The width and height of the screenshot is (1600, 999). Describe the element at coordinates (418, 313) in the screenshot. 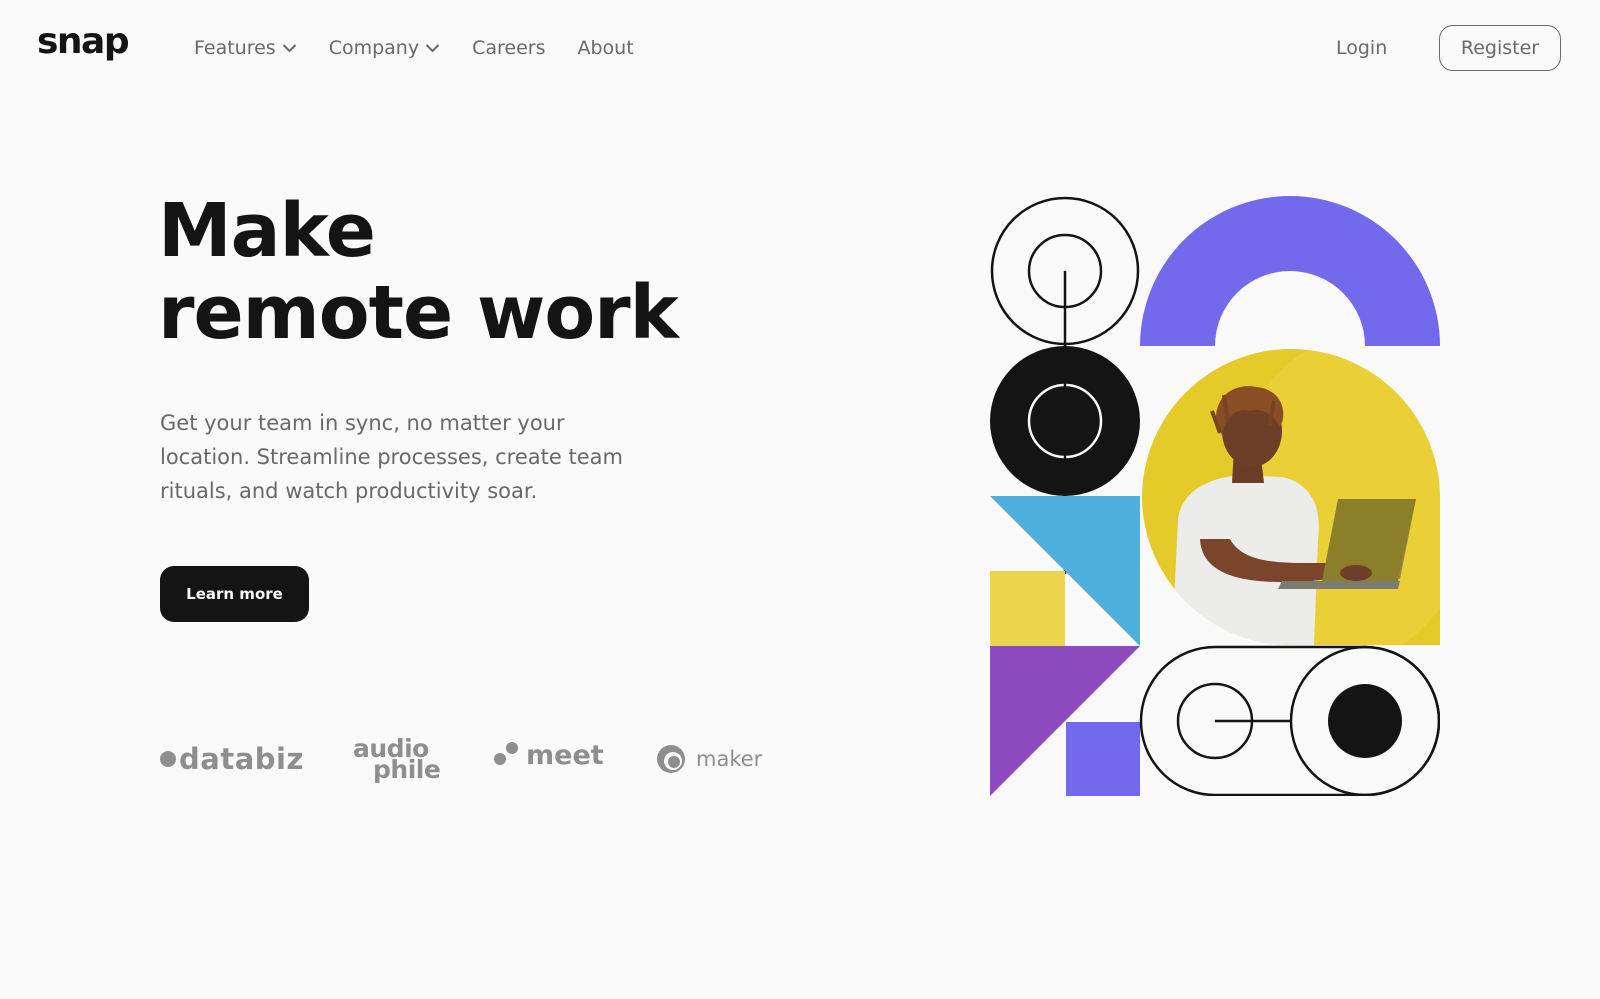

I see `hero-headline-line2: remote work` at that location.